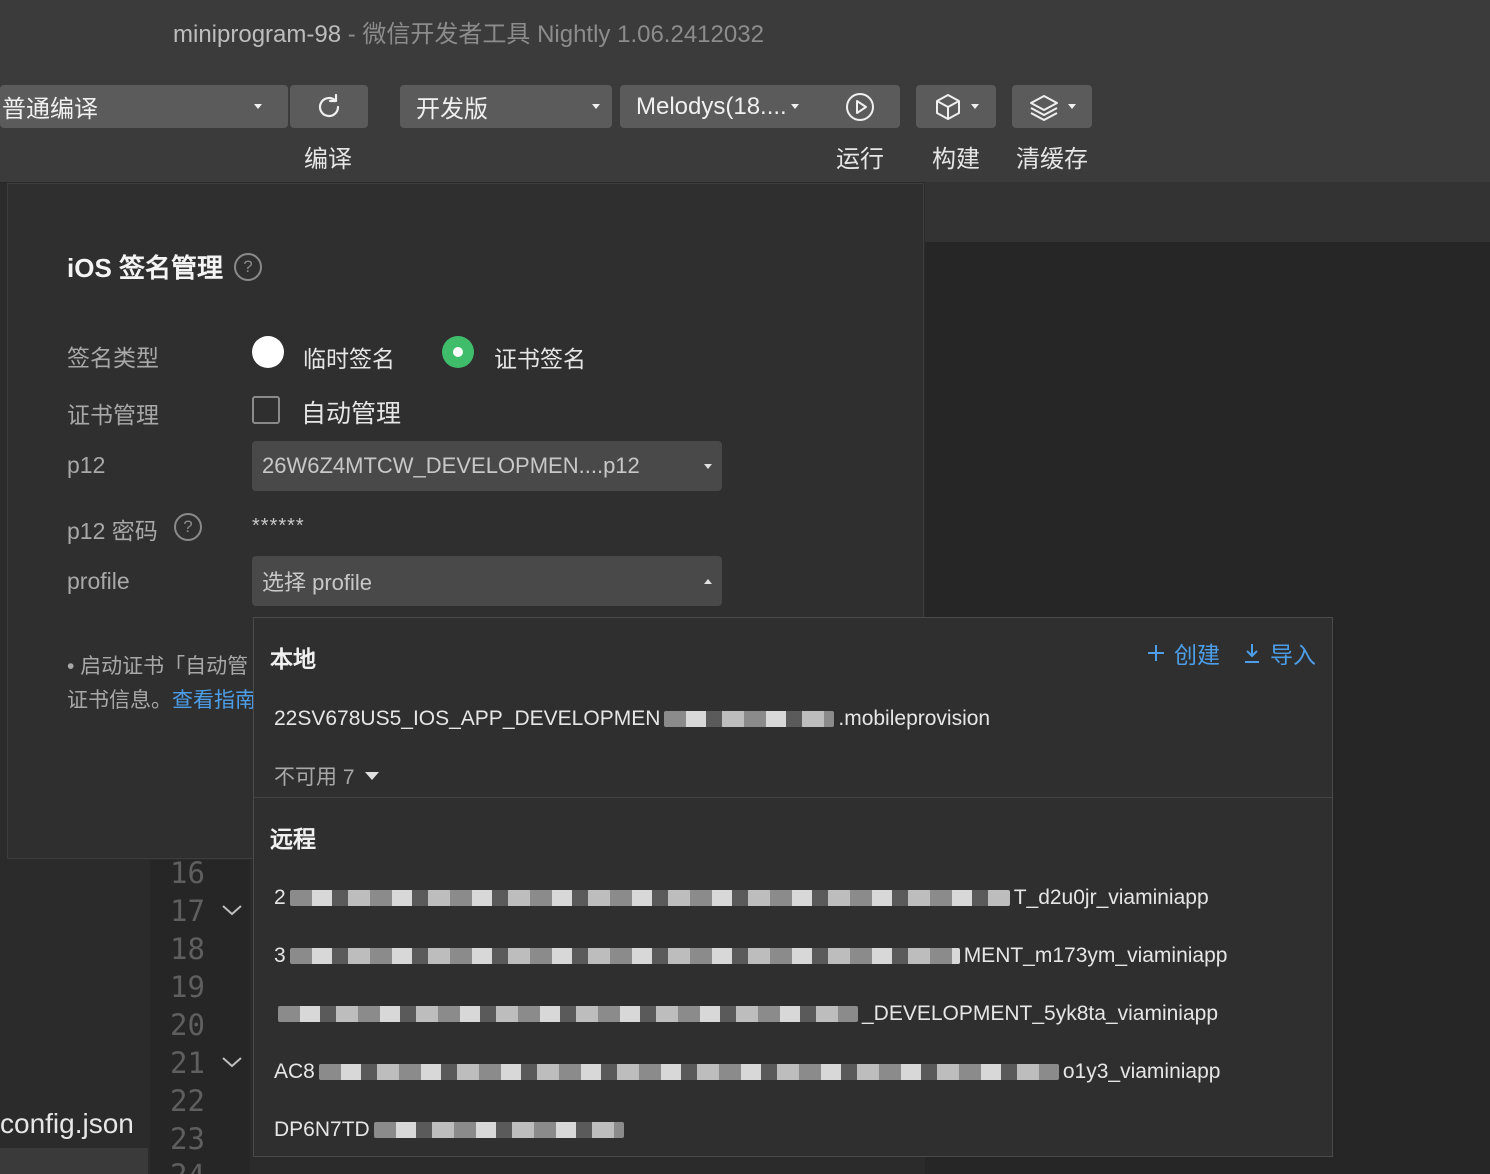 Image resolution: width=1490 pixels, height=1174 pixels. What do you see at coordinates (1095, 955) in the screenshot?
I see `profile-name-suffix: MENT_m173ym_viaminiapp` at bounding box center [1095, 955].